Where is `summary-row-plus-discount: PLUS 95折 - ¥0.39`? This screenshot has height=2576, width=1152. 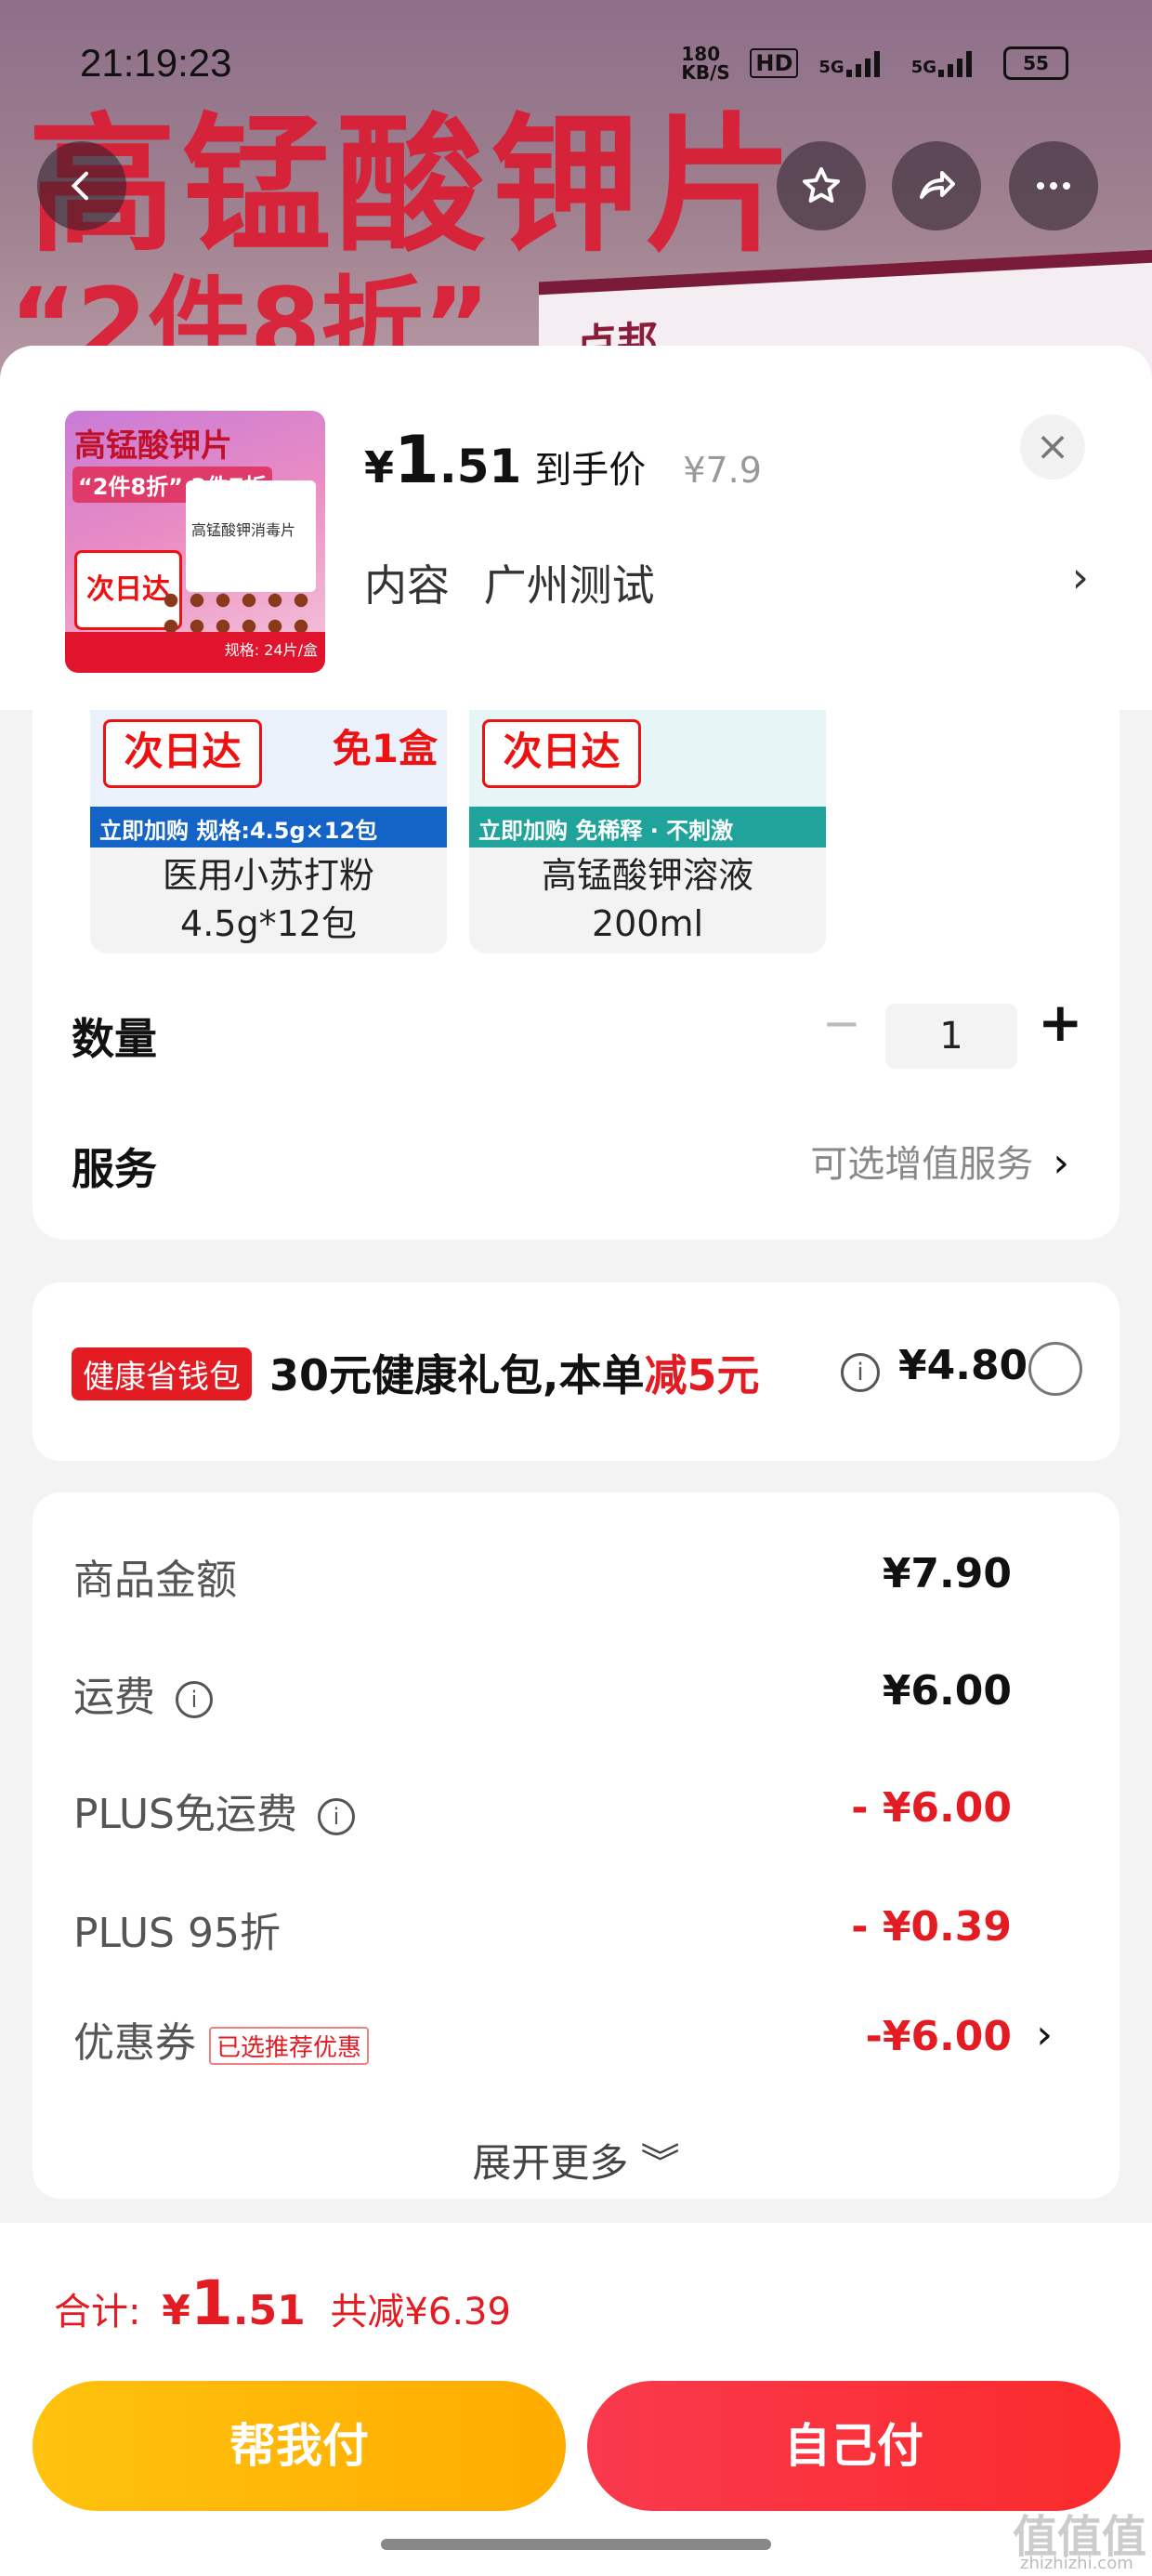 summary-row-plus-discount: PLUS 95折 - ¥0.39 is located at coordinates (542, 1930).